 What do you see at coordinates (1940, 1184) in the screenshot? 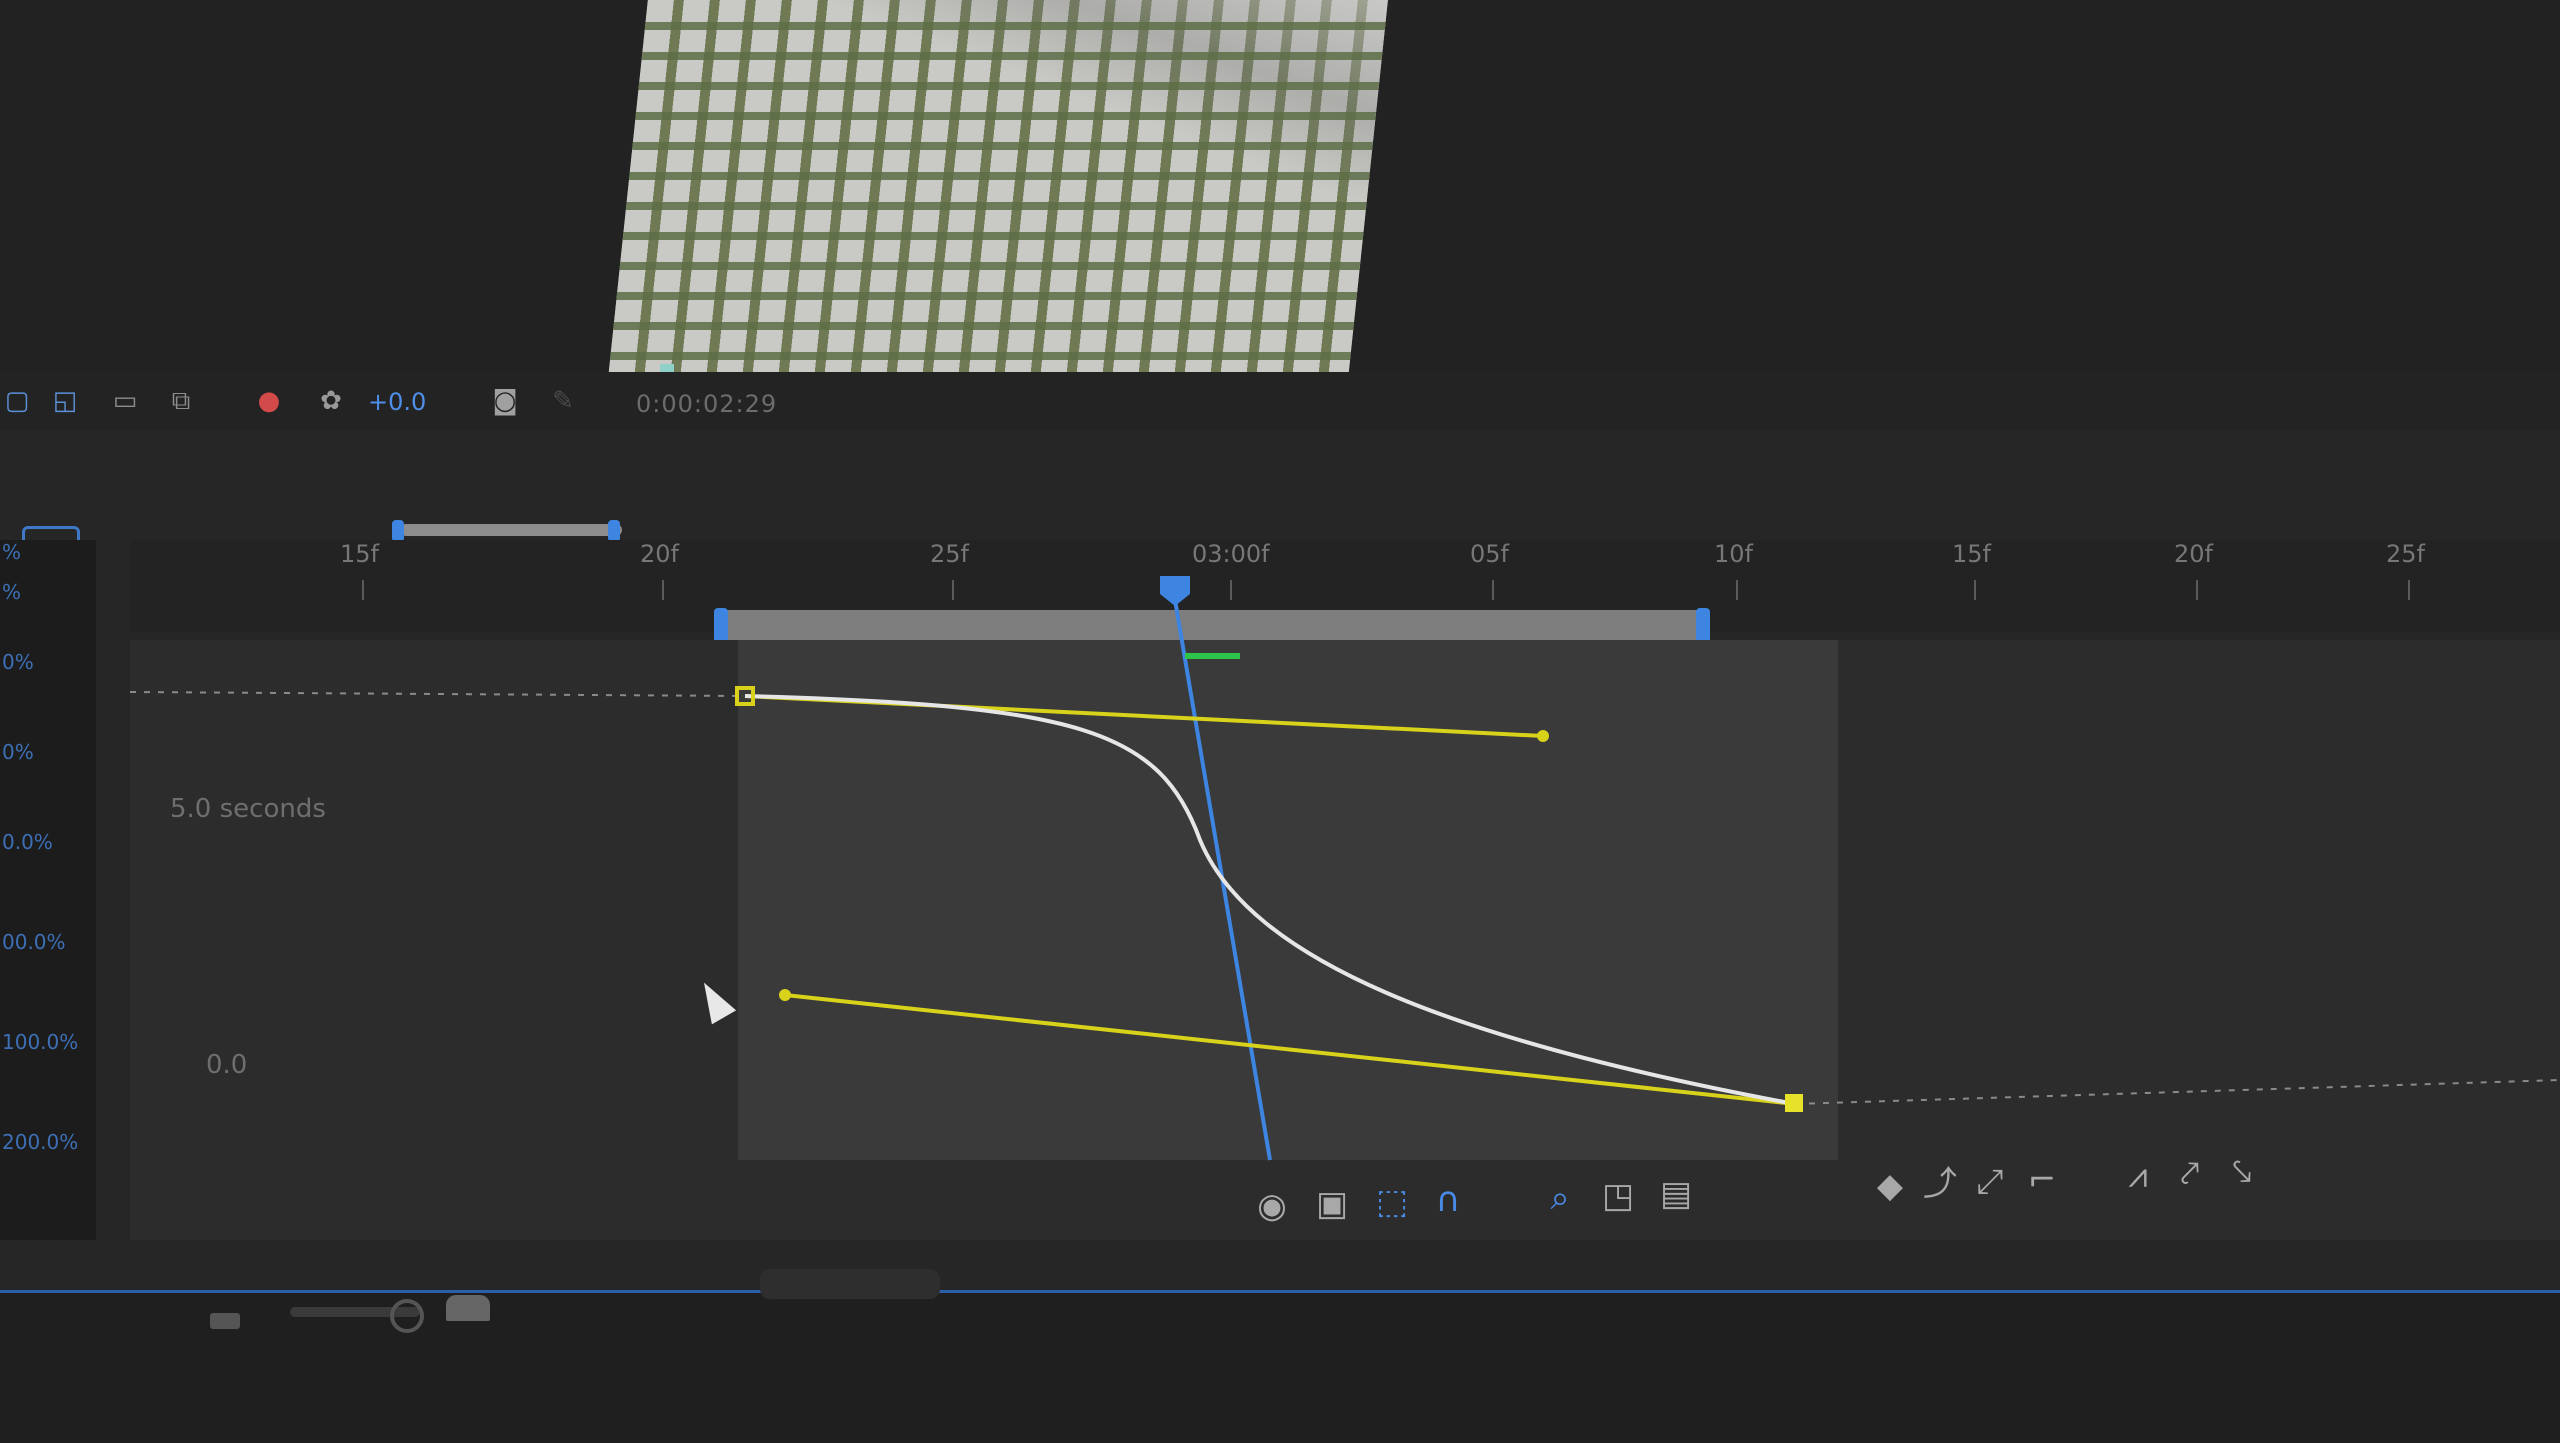
I see `convert-hold-icon: ⤴` at bounding box center [1940, 1184].